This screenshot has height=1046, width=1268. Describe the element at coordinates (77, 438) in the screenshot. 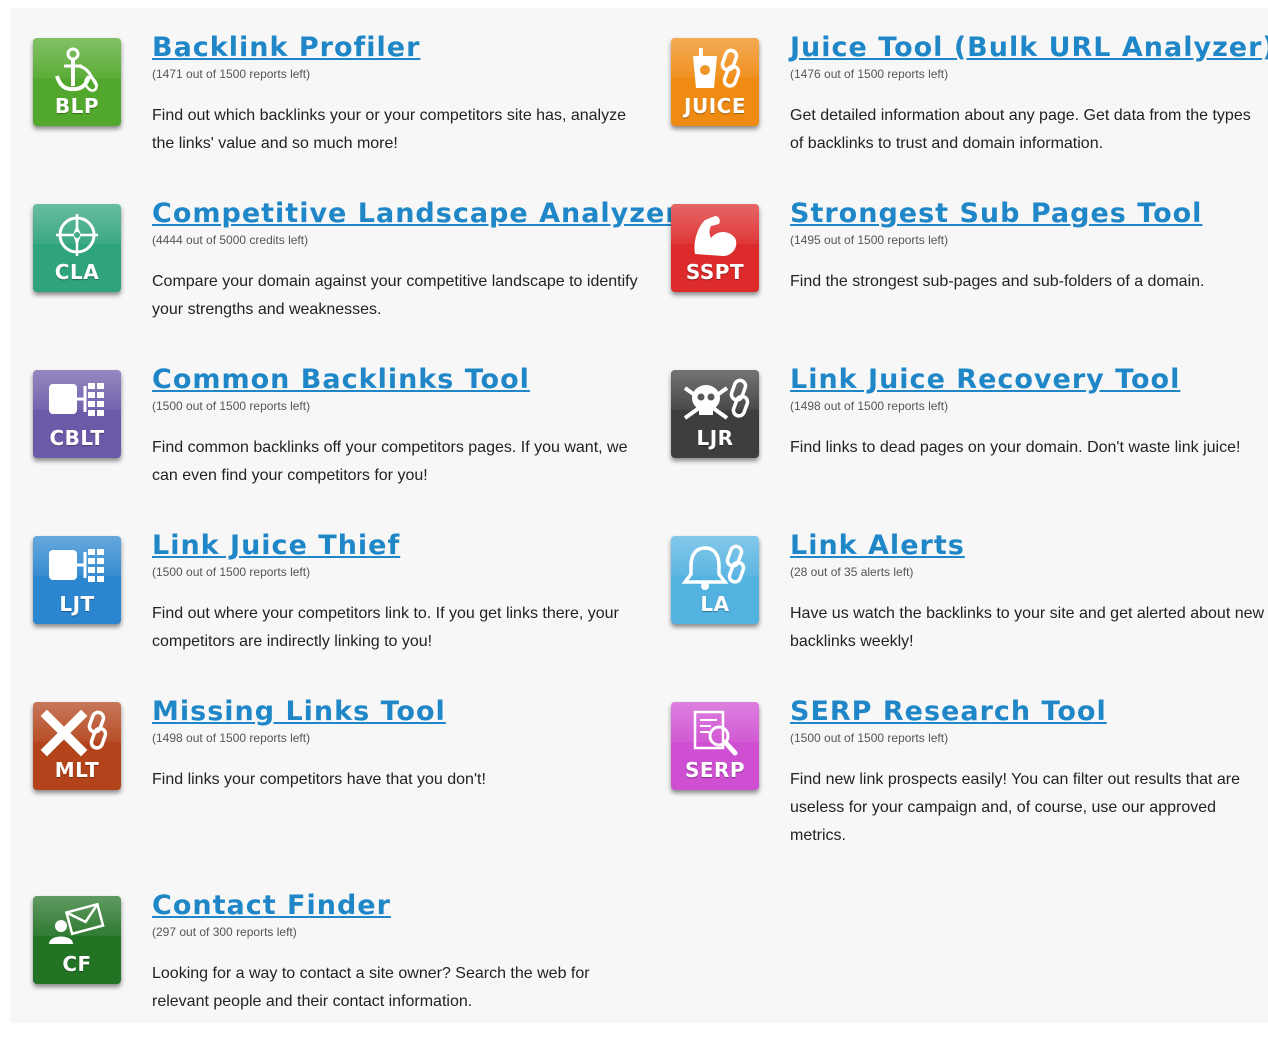

I see `badge-abbr: CBLT` at that location.